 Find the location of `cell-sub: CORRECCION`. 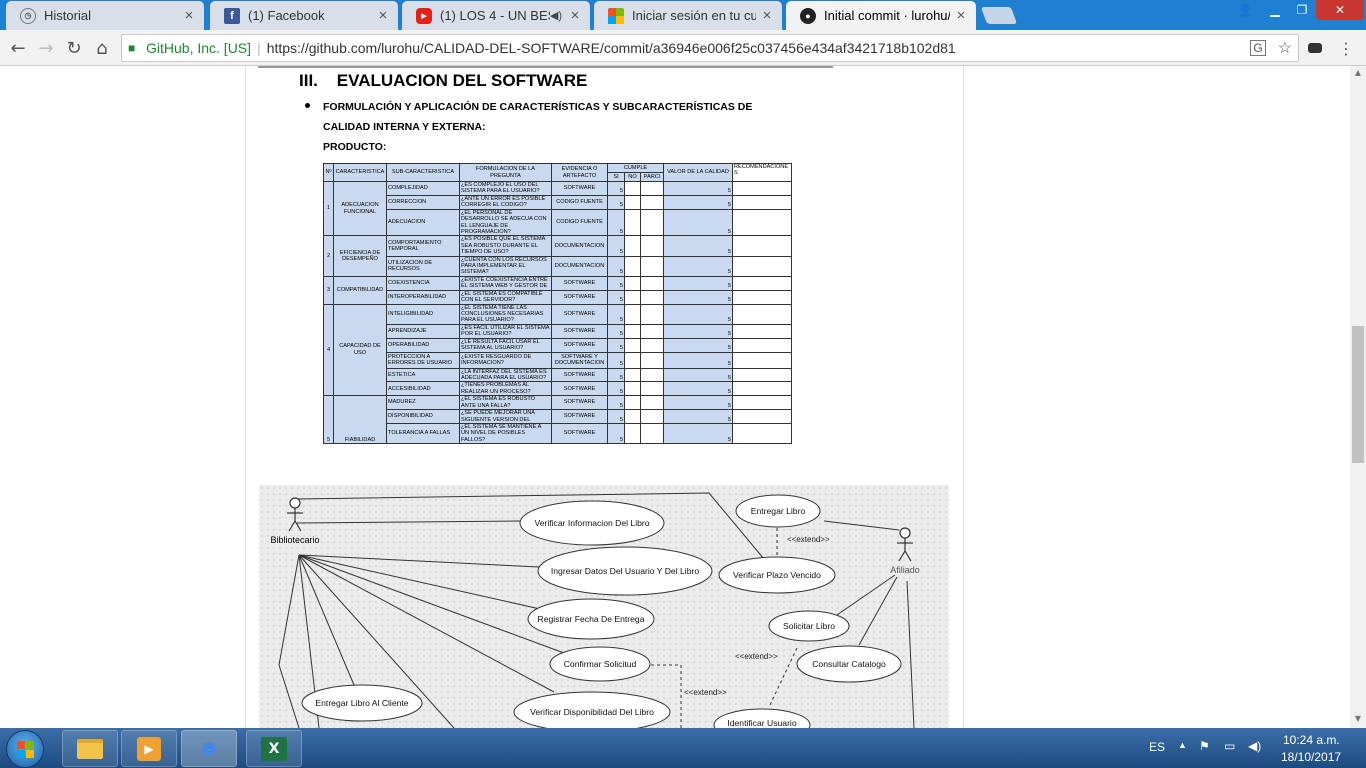

cell-sub: CORRECCION is located at coordinates (423, 202).